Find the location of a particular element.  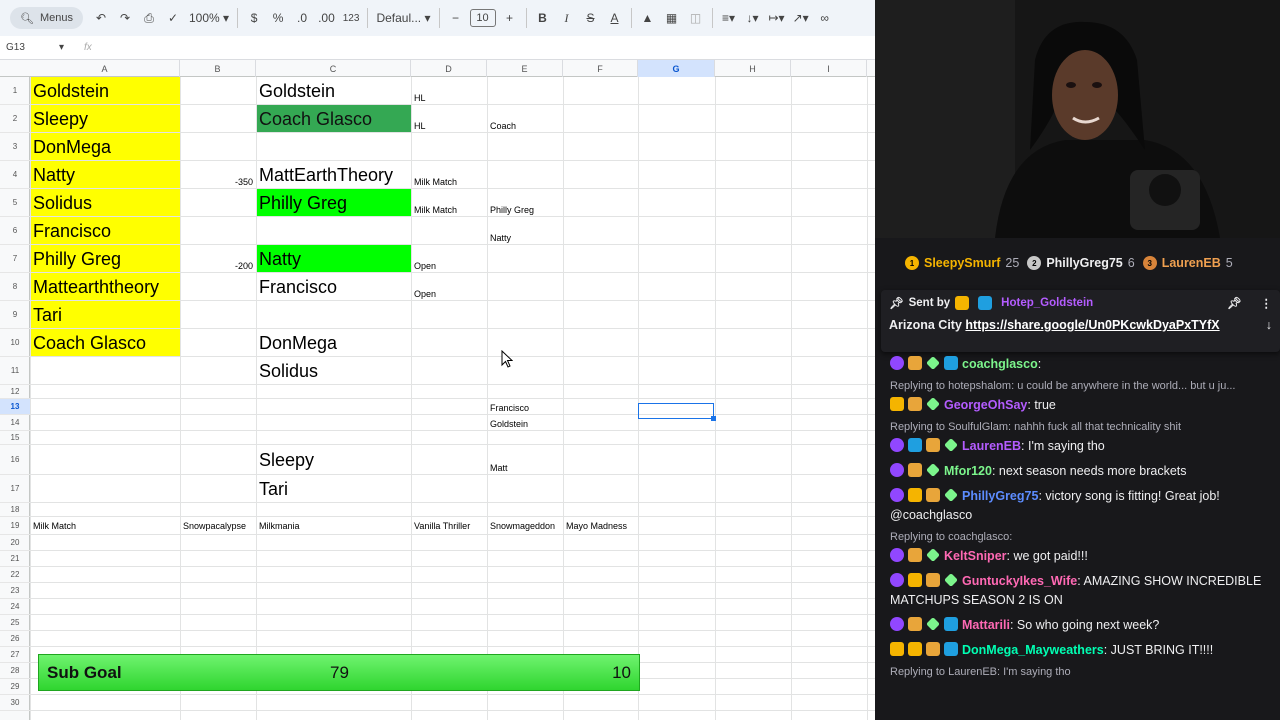

font-size-input: 10 is located at coordinates (482, 18).